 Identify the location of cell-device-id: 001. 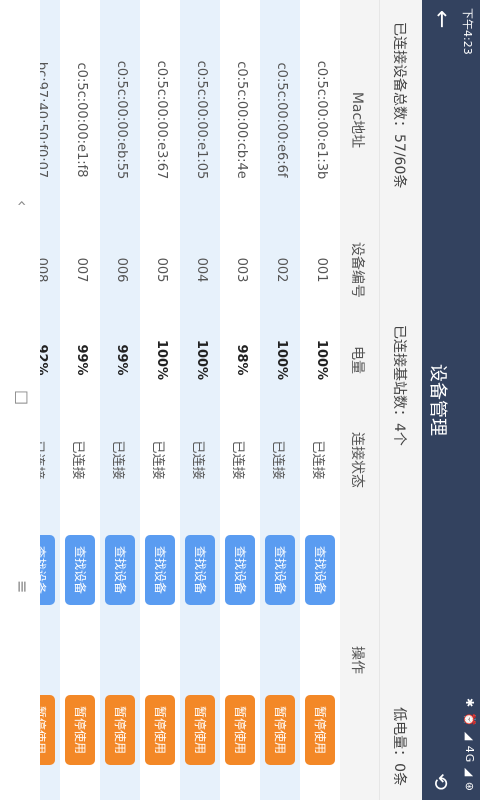
(321, 270).